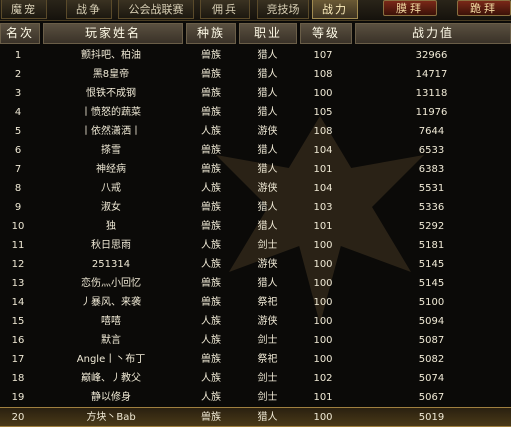 The width and height of the screenshot is (511, 427). Describe the element at coordinates (255, 359) in the screenshot. I see `table-row: 17 Angle丨丶布丁 兽族 祭祀 100 5082` at that location.